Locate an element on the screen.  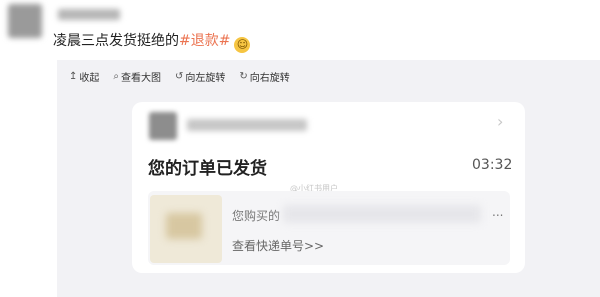
post-avatar is located at coordinates (25, 21).